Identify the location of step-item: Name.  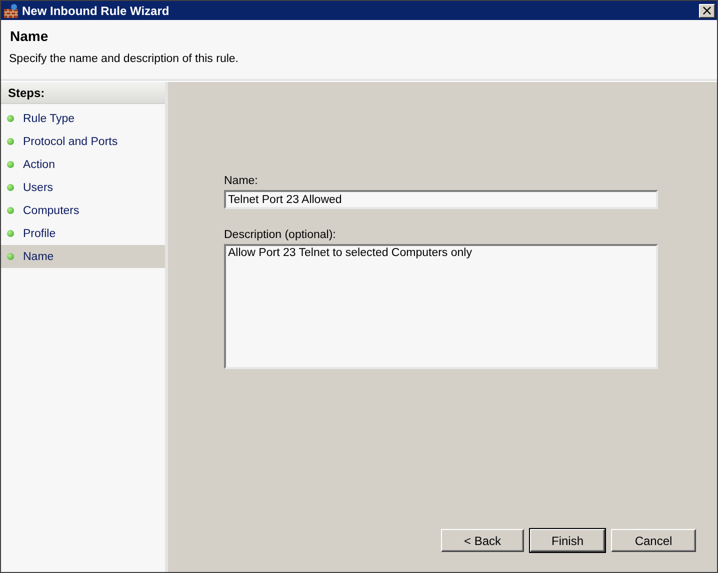
(83, 256).